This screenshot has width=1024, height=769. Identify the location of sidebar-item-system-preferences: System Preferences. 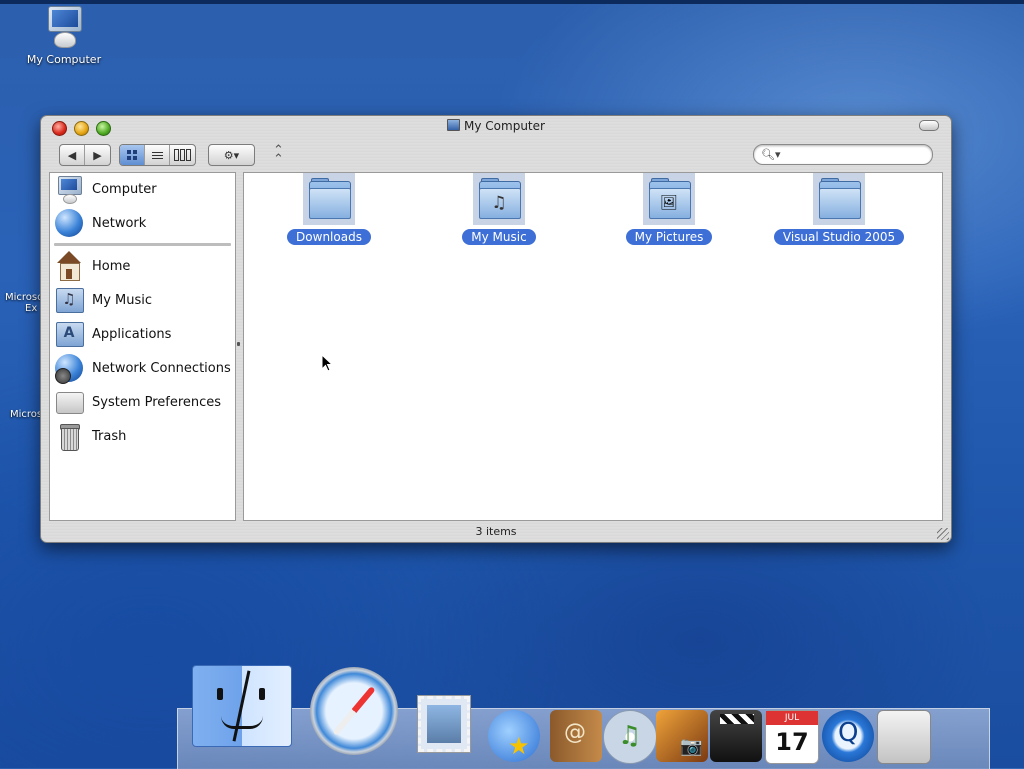
(137, 402).